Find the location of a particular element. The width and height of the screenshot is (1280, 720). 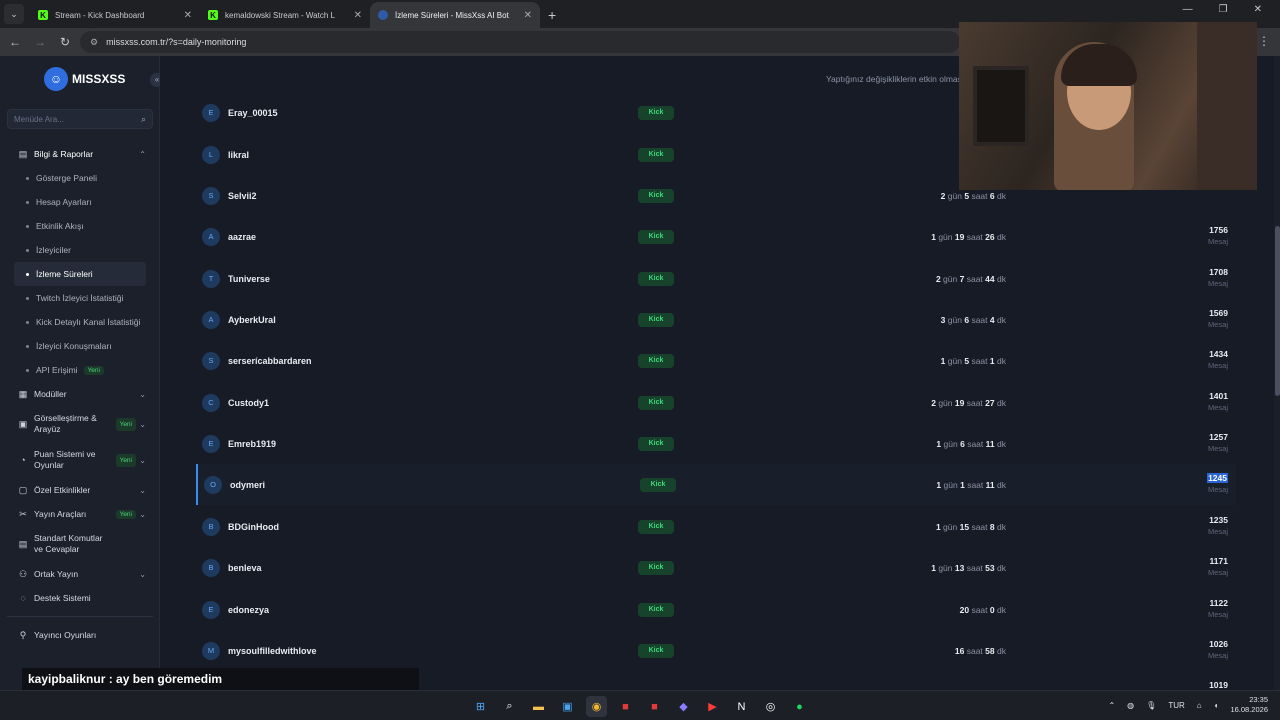

sidebar-group: ▢ Özel Etkinlikler ⌄ is located at coordinates (80, 490).